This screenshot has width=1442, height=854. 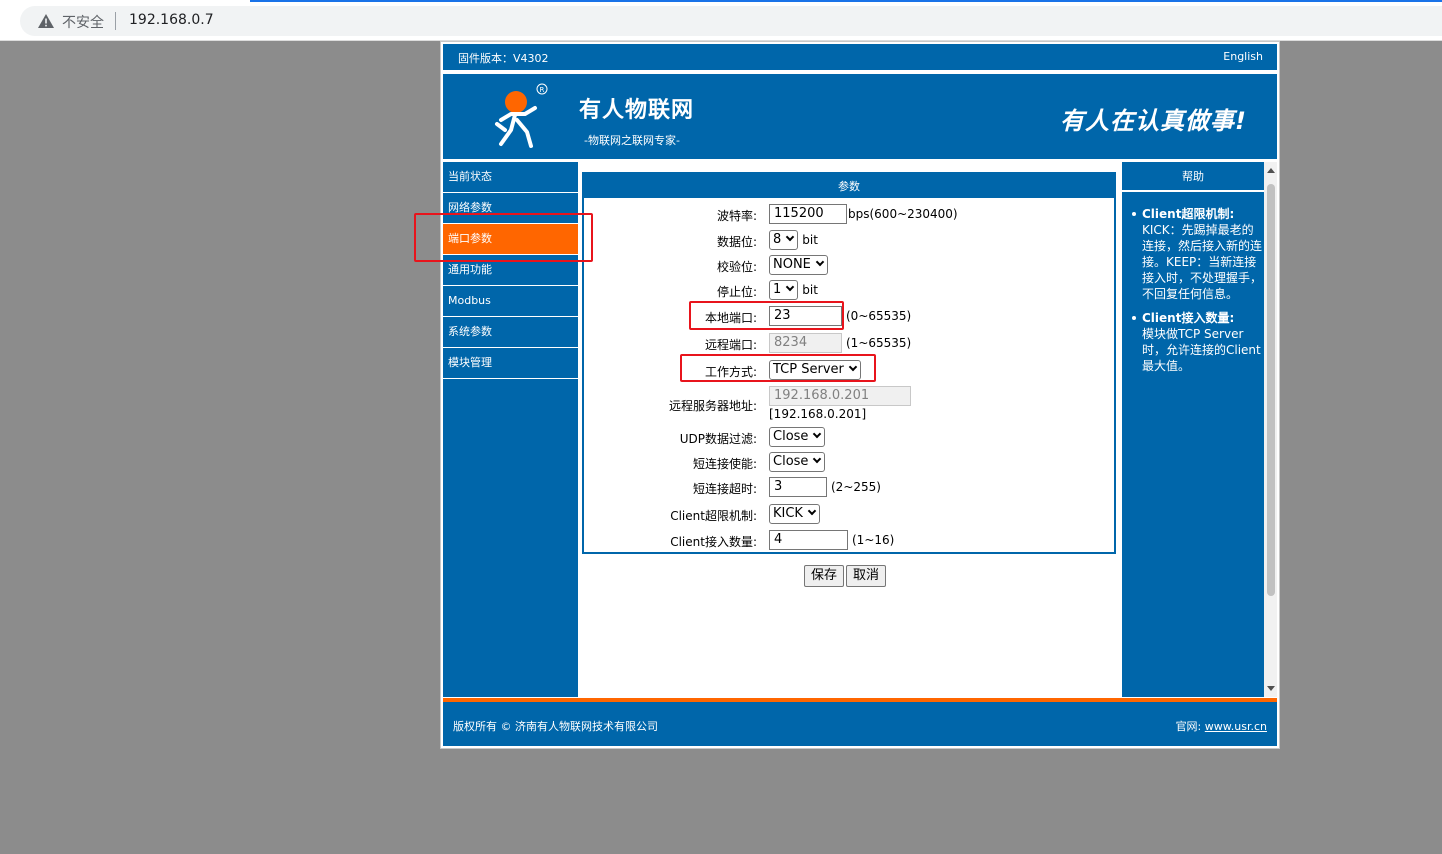 What do you see at coordinates (1271, 170) in the screenshot?
I see `scroll-up-icon` at bounding box center [1271, 170].